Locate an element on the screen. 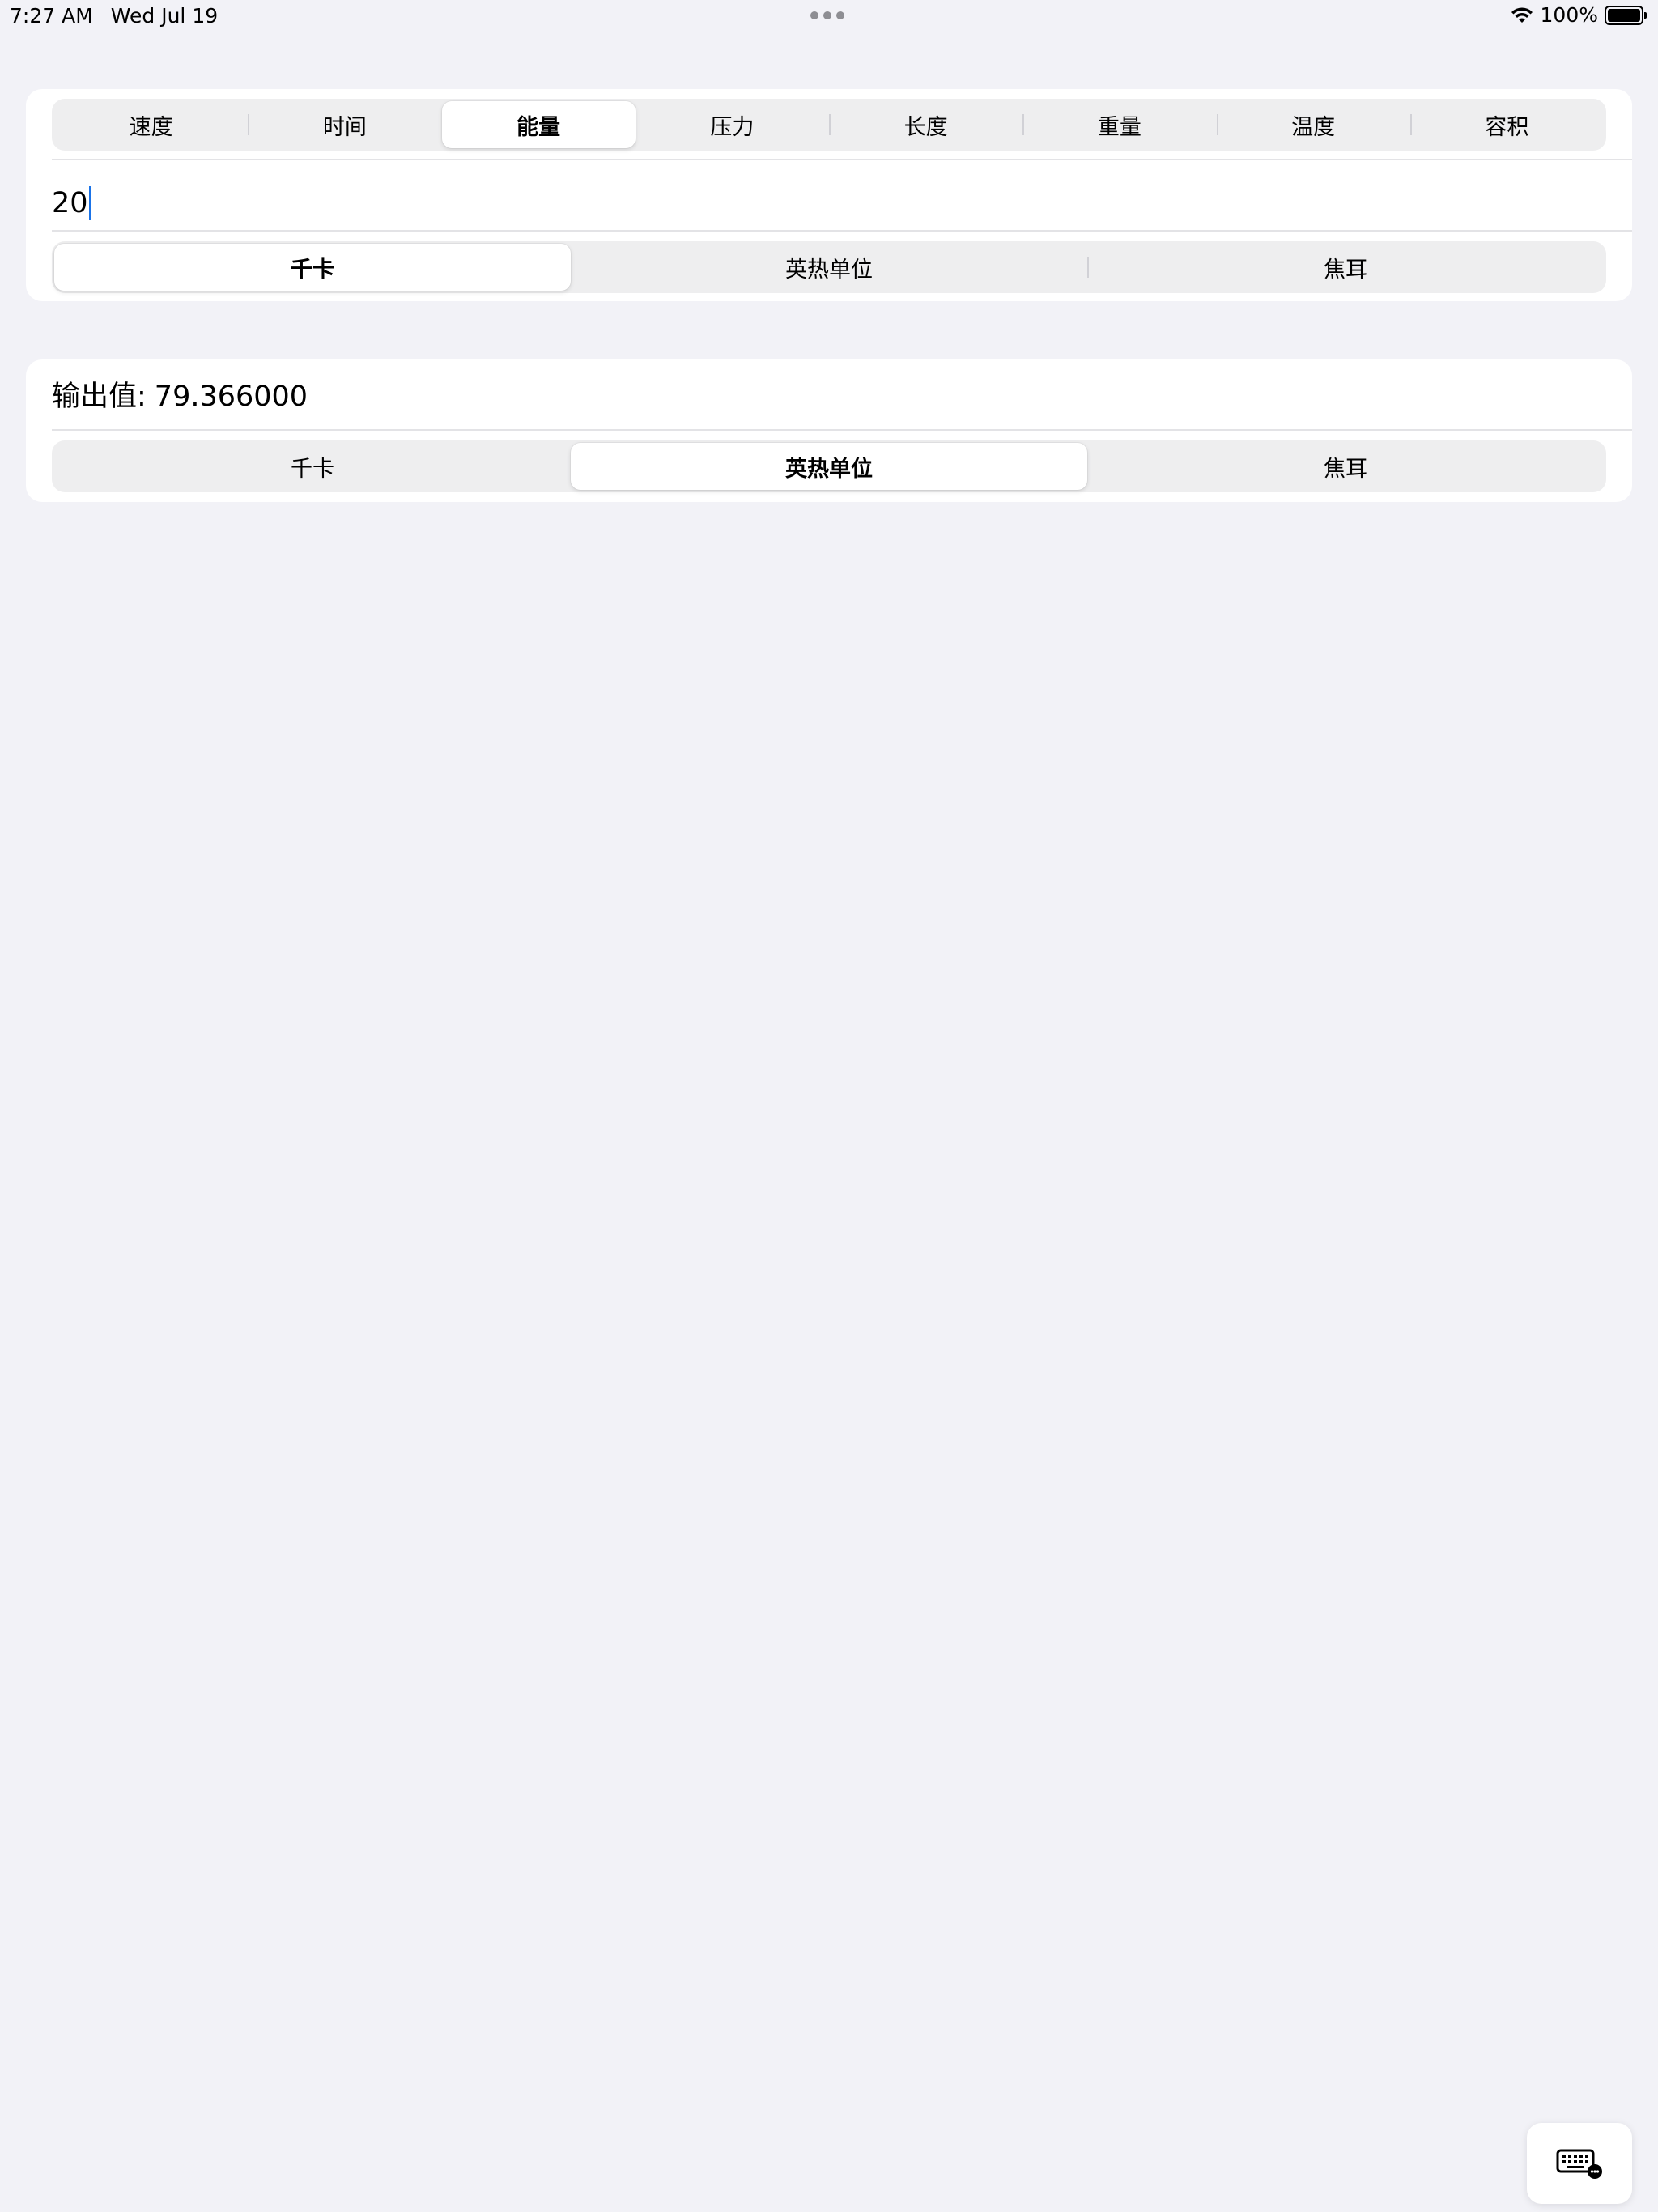 This screenshot has height=2212, width=1658. keyboard-icon is located at coordinates (1579, 2164).